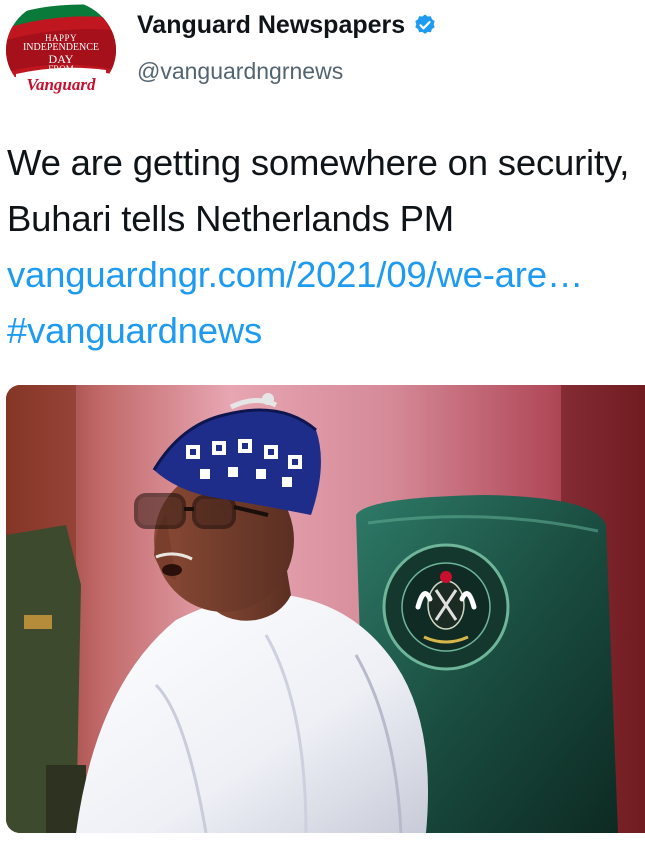 The image size is (645, 853). What do you see at coordinates (61, 84) in the screenshot?
I see `avatar-brand-logo: Vanguard` at bounding box center [61, 84].